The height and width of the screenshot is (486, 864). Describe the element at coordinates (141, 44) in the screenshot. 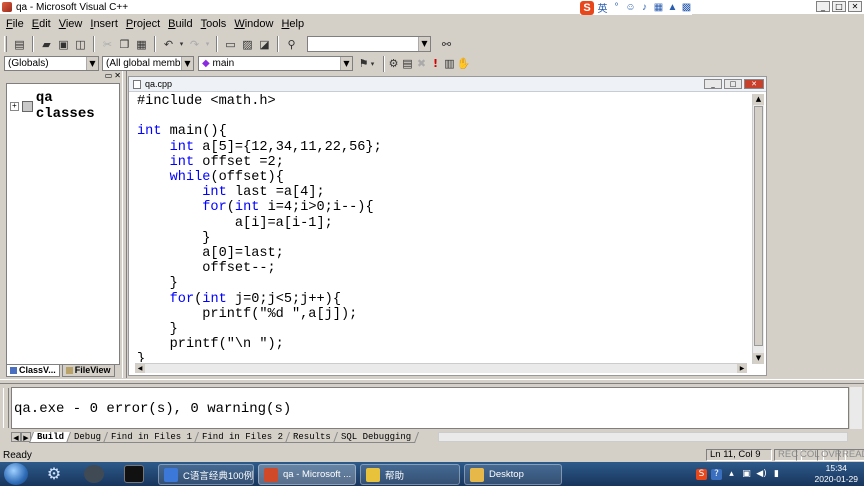

I see `paste-icon: ▦` at that location.